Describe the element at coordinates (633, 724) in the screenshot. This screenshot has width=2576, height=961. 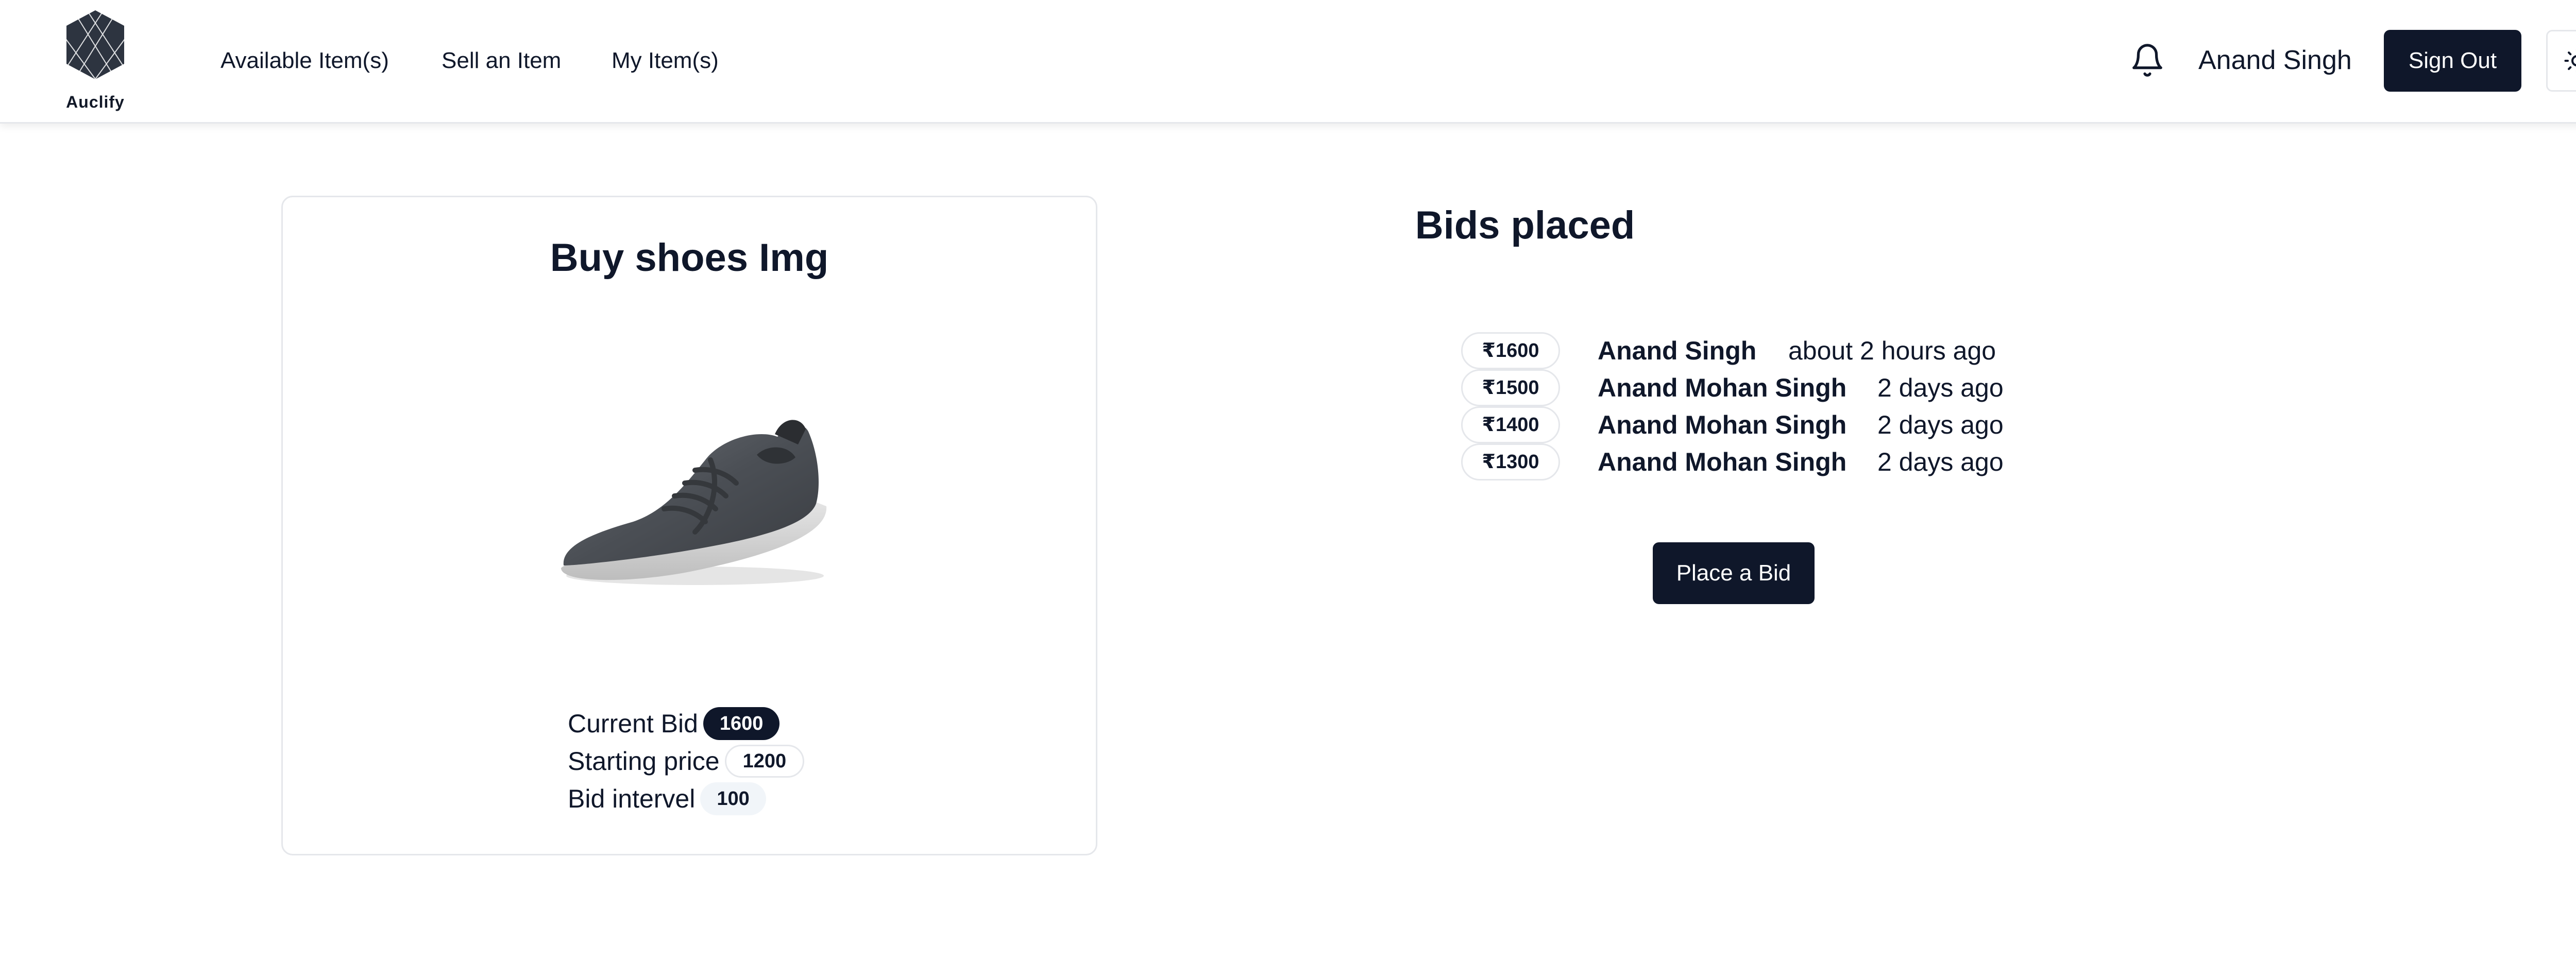
I see `current-bid-label: Current Bid` at that location.